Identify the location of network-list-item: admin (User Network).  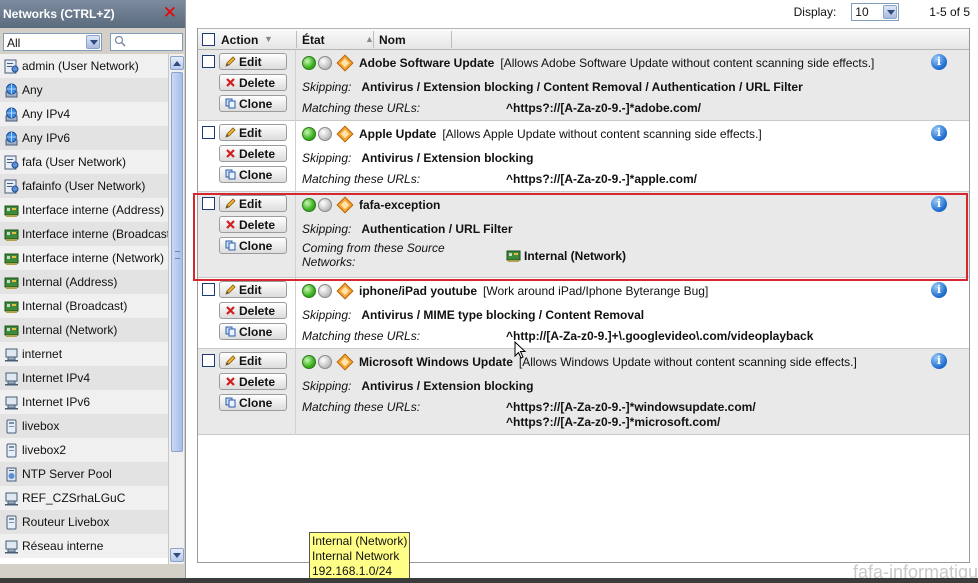
(84, 66).